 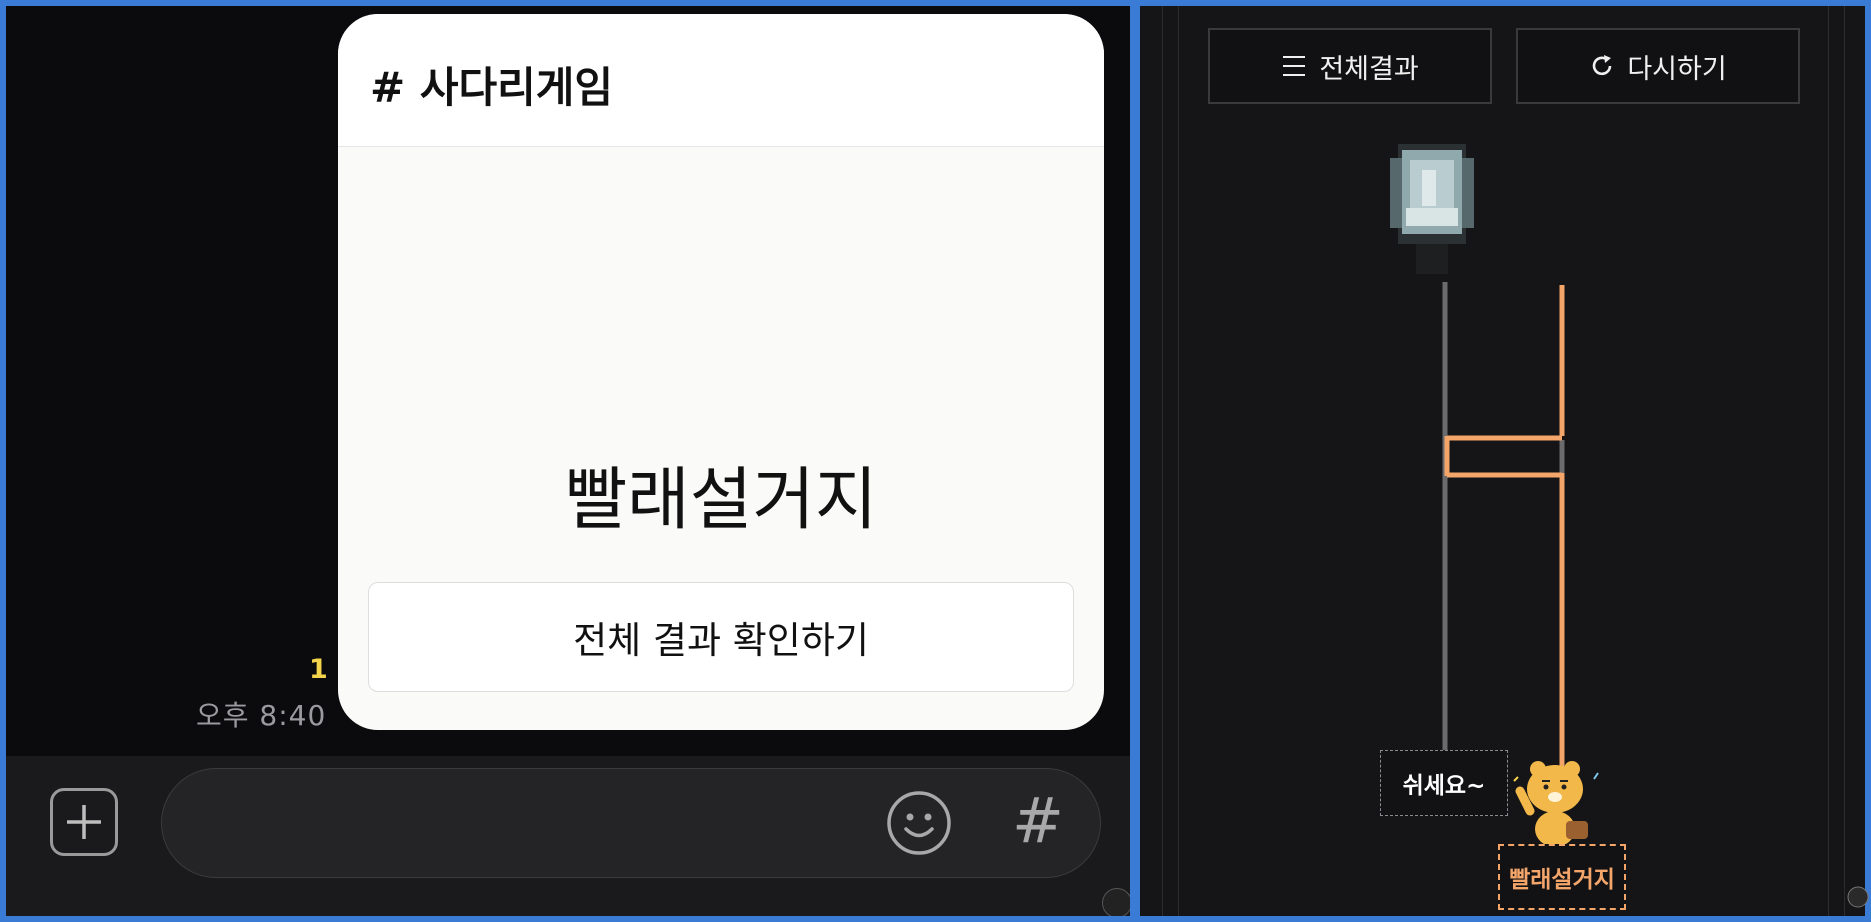 I want to click on emoji-button, so click(x=919, y=823).